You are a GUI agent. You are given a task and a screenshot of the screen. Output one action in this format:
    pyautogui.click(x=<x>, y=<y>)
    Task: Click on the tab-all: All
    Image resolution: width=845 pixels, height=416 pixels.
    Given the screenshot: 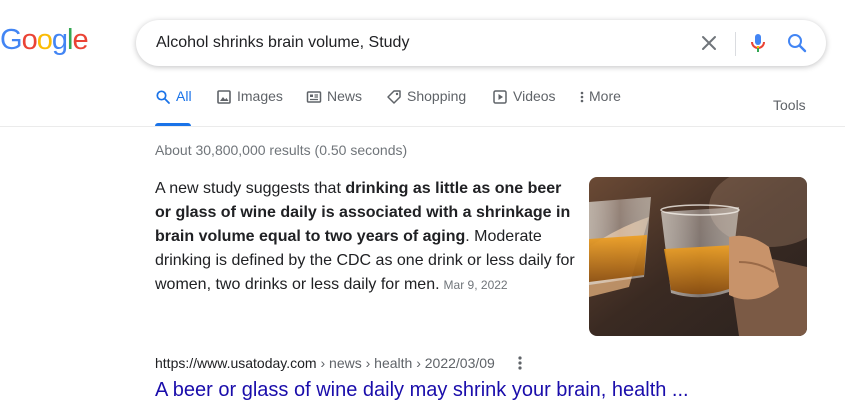 What is the action you would take?
    pyautogui.click(x=173, y=107)
    